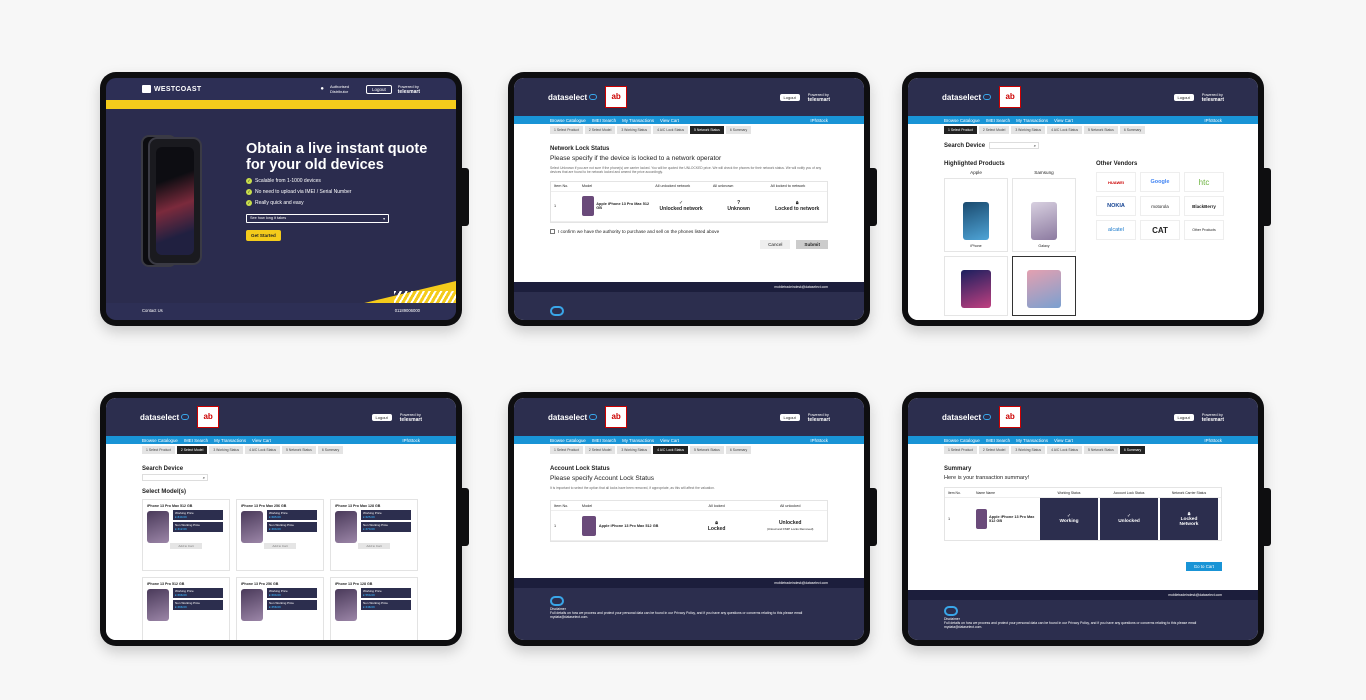 This screenshot has height=700, width=1366. What do you see at coordinates (263, 235) in the screenshot?
I see `get-started-button: Get Started` at bounding box center [263, 235].